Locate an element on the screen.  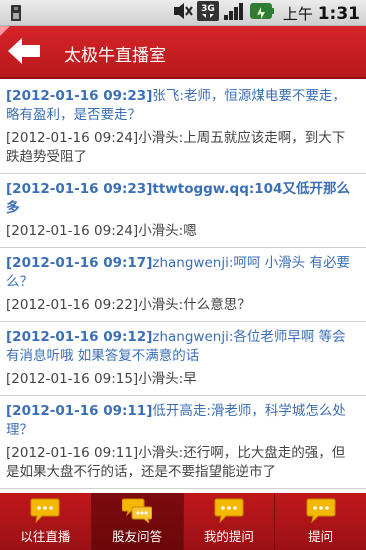
tab-stock-friends-qa: 股友问答 is located at coordinates (137, 521).